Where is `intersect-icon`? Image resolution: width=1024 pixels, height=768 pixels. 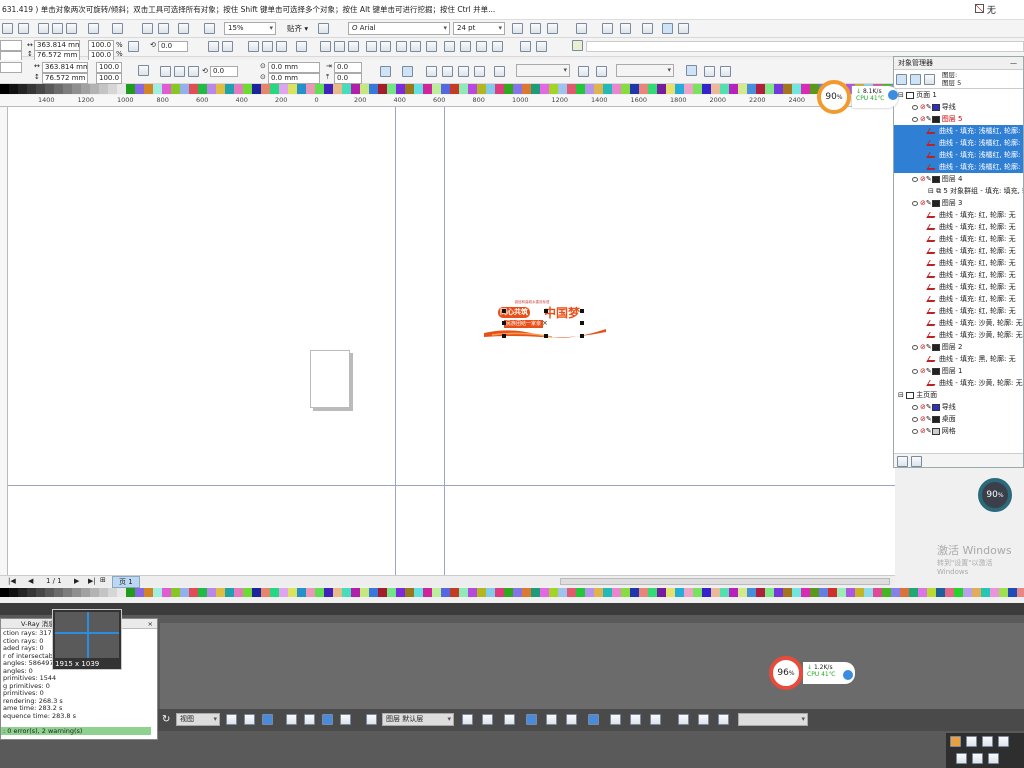
intersect-icon is located at coordinates (431, 46).